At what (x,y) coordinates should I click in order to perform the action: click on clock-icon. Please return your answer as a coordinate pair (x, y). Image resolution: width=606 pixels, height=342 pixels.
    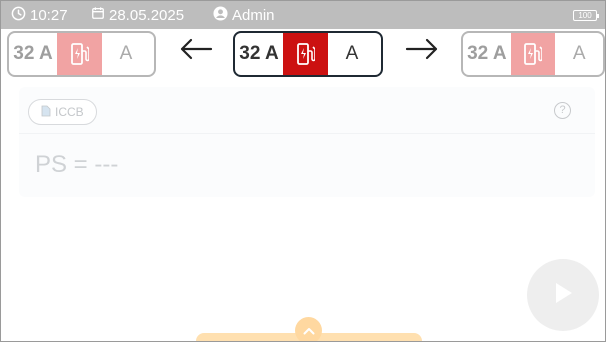
    Looking at the image, I should click on (18, 15).